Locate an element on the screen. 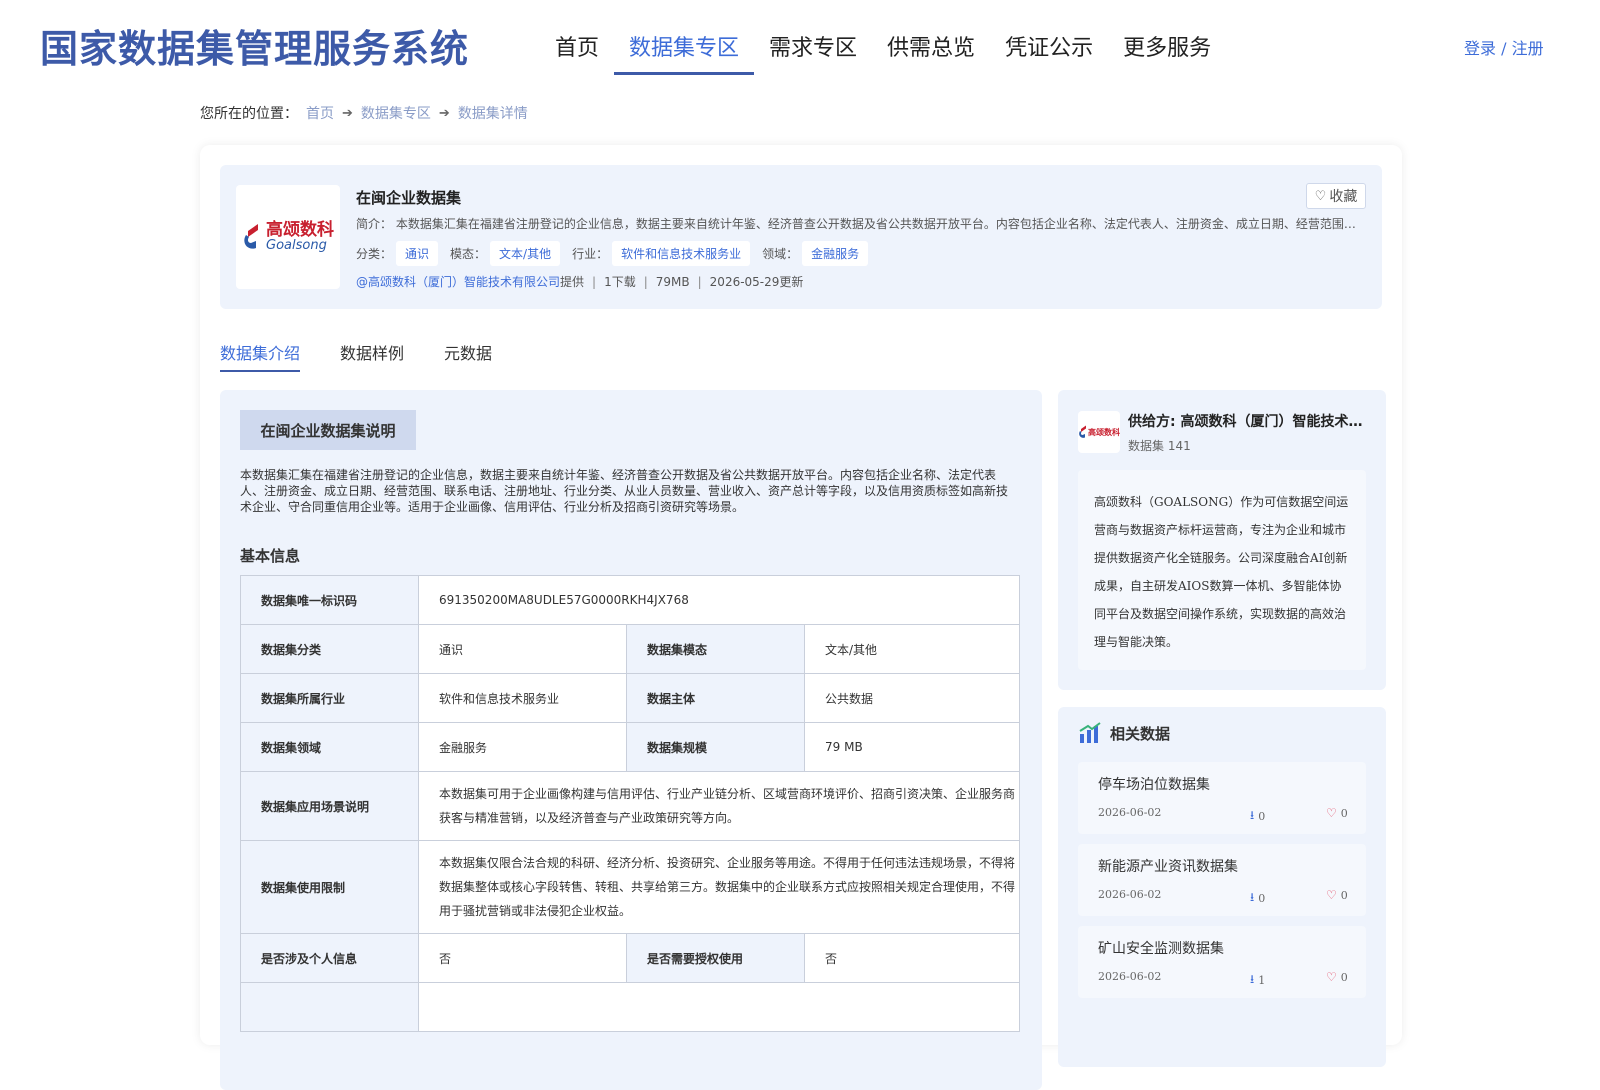 This screenshot has height=1090, width=1600. table-row: 数据集领域 金融服务 数据集规模 79 MB is located at coordinates (630, 747).